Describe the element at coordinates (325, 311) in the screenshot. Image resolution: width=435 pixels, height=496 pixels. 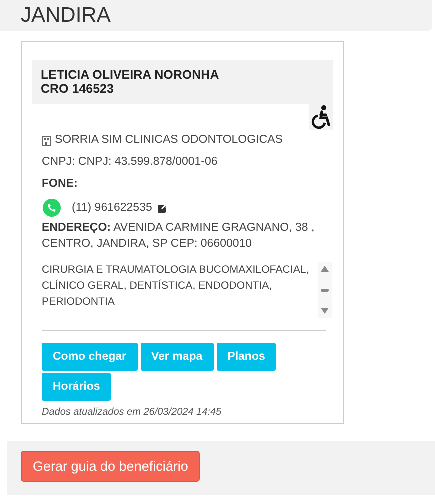
I see `scroll-down-icon` at that location.